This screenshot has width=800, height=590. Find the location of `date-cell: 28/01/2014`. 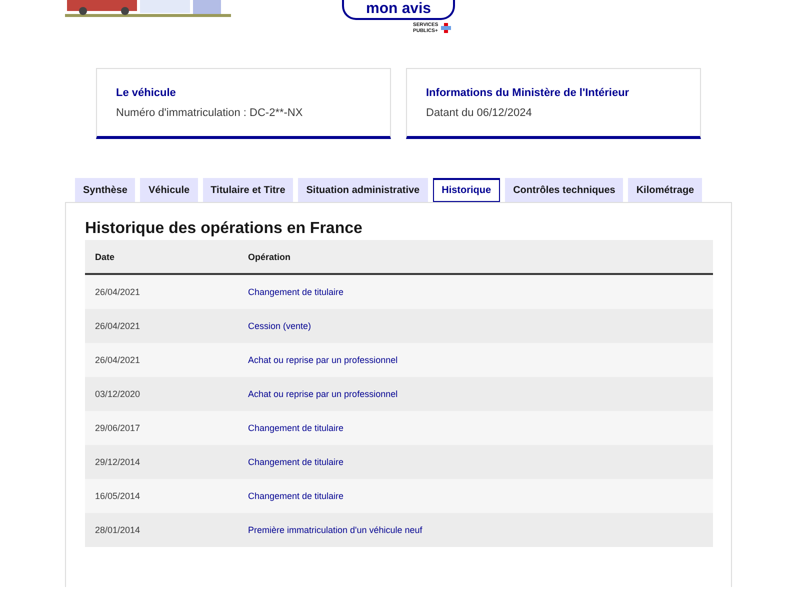

date-cell: 28/01/2014 is located at coordinates (161, 530).